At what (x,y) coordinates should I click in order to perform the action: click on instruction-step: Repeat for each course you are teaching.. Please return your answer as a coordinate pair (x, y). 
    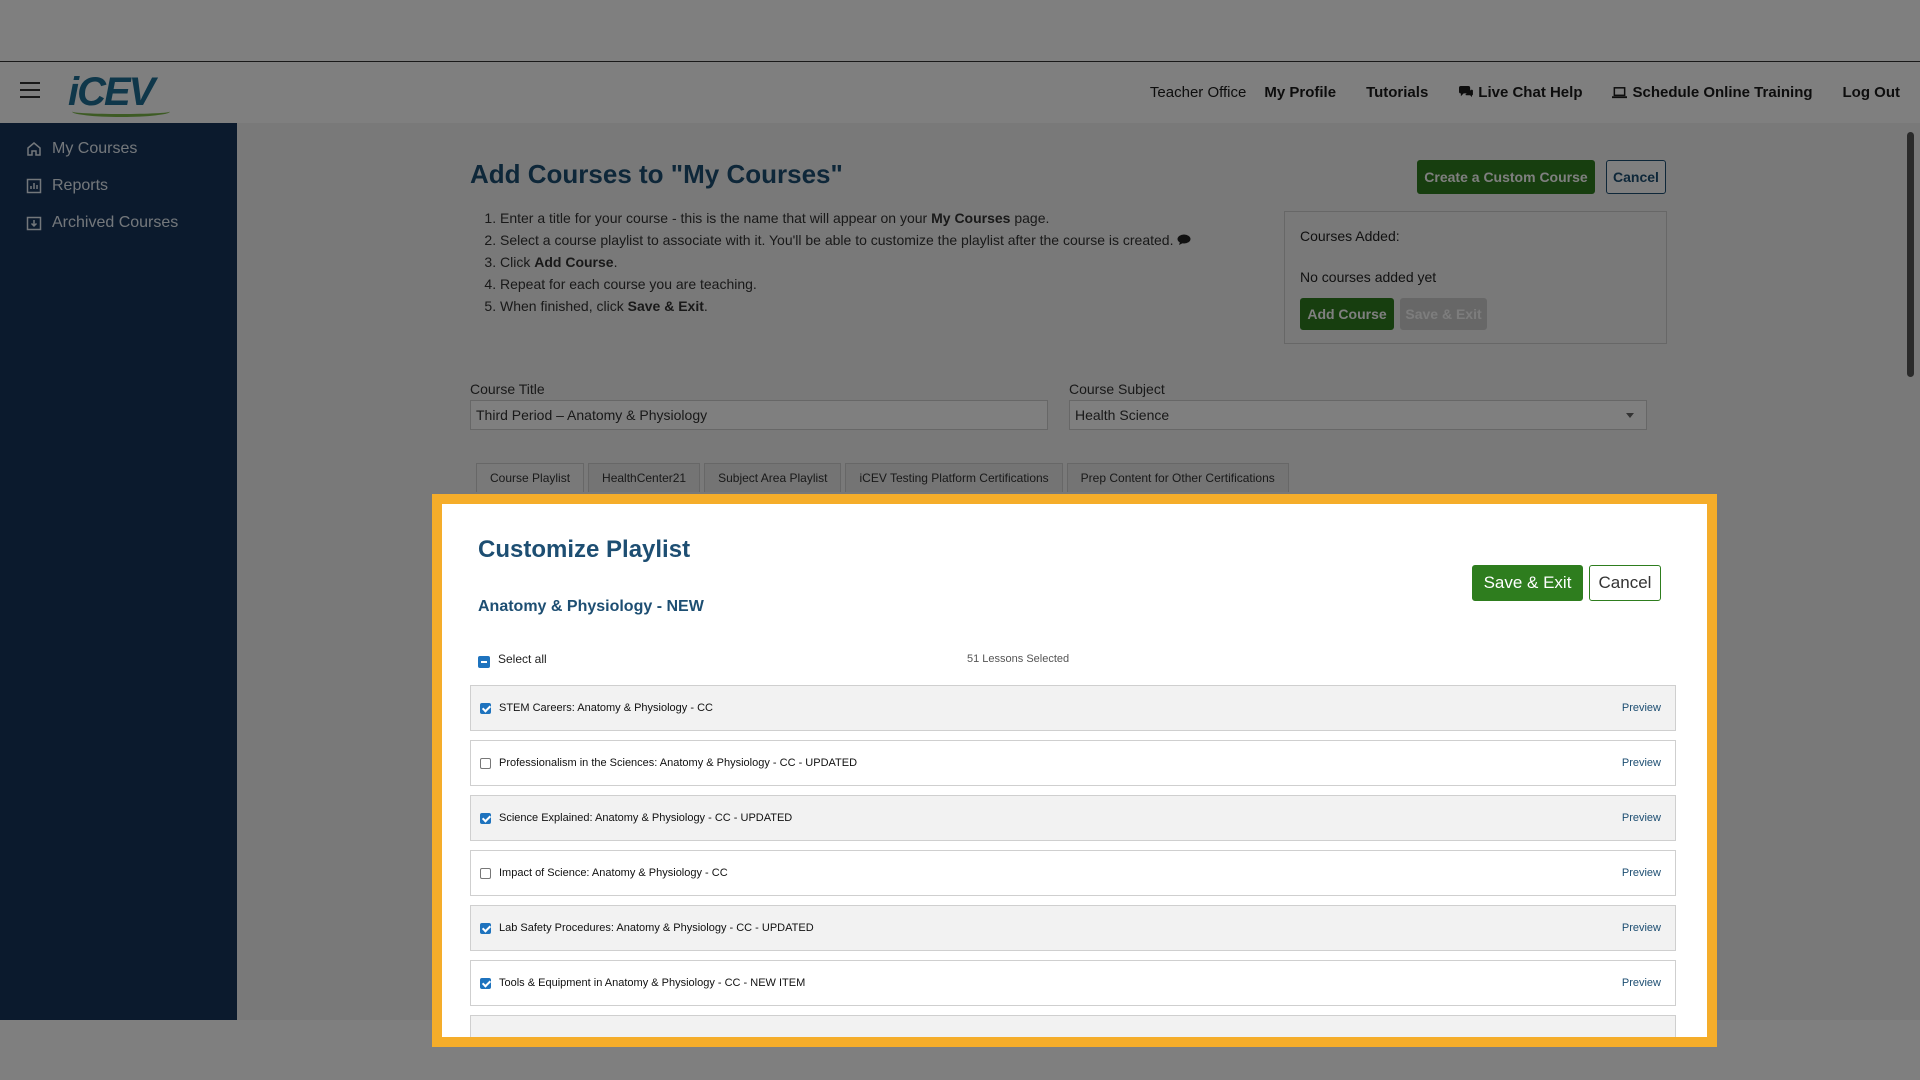
    Looking at the image, I should click on (845, 284).